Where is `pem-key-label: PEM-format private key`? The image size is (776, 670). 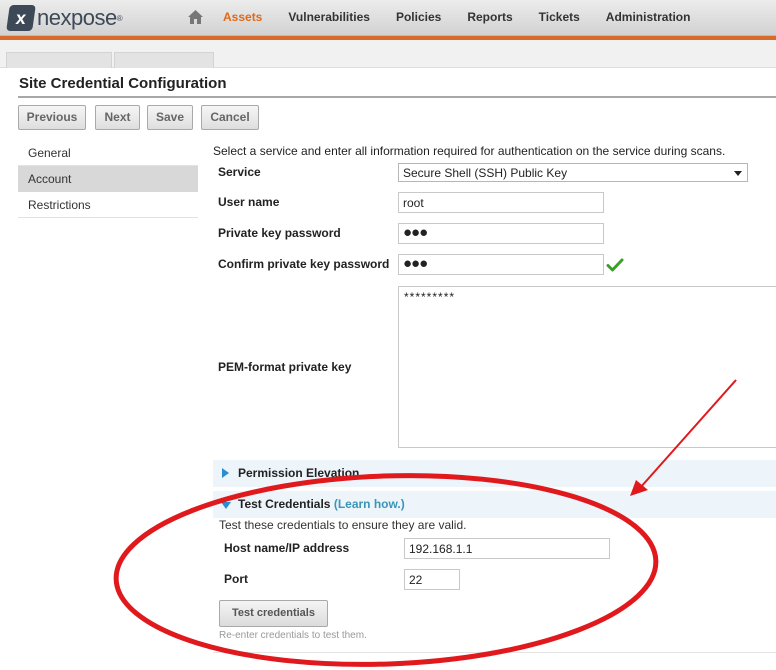 pem-key-label: PEM-format private key is located at coordinates (285, 367).